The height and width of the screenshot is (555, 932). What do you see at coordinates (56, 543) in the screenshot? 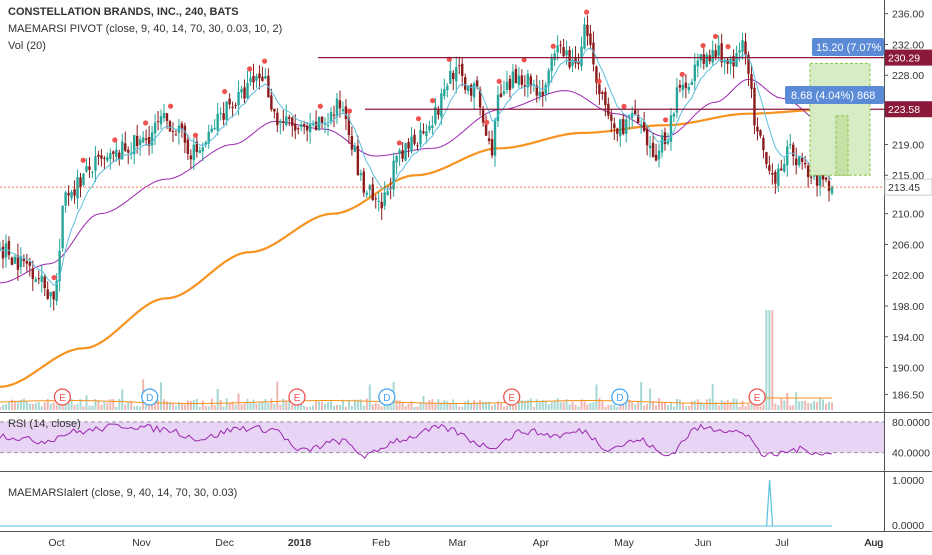
I see `x-tick-label: Oct` at bounding box center [56, 543].